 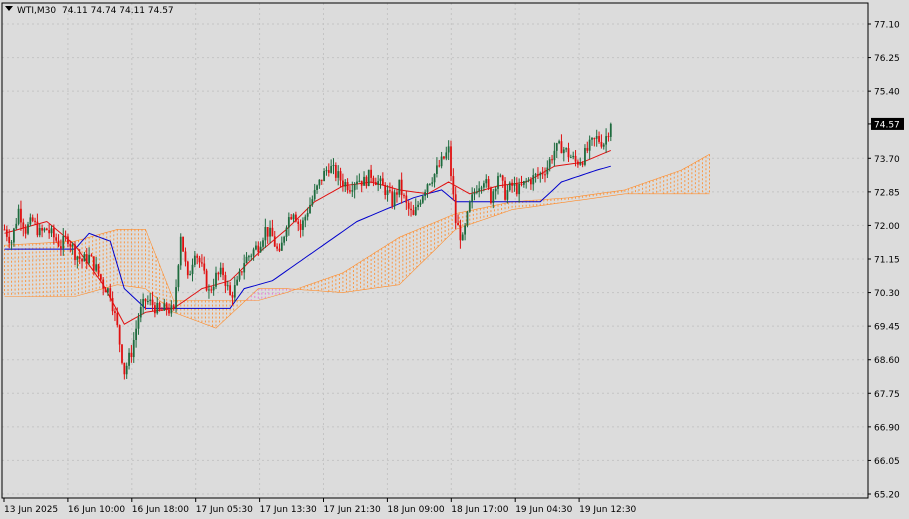 I want to click on y-tick-label: 72.85, so click(x=887, y=193).